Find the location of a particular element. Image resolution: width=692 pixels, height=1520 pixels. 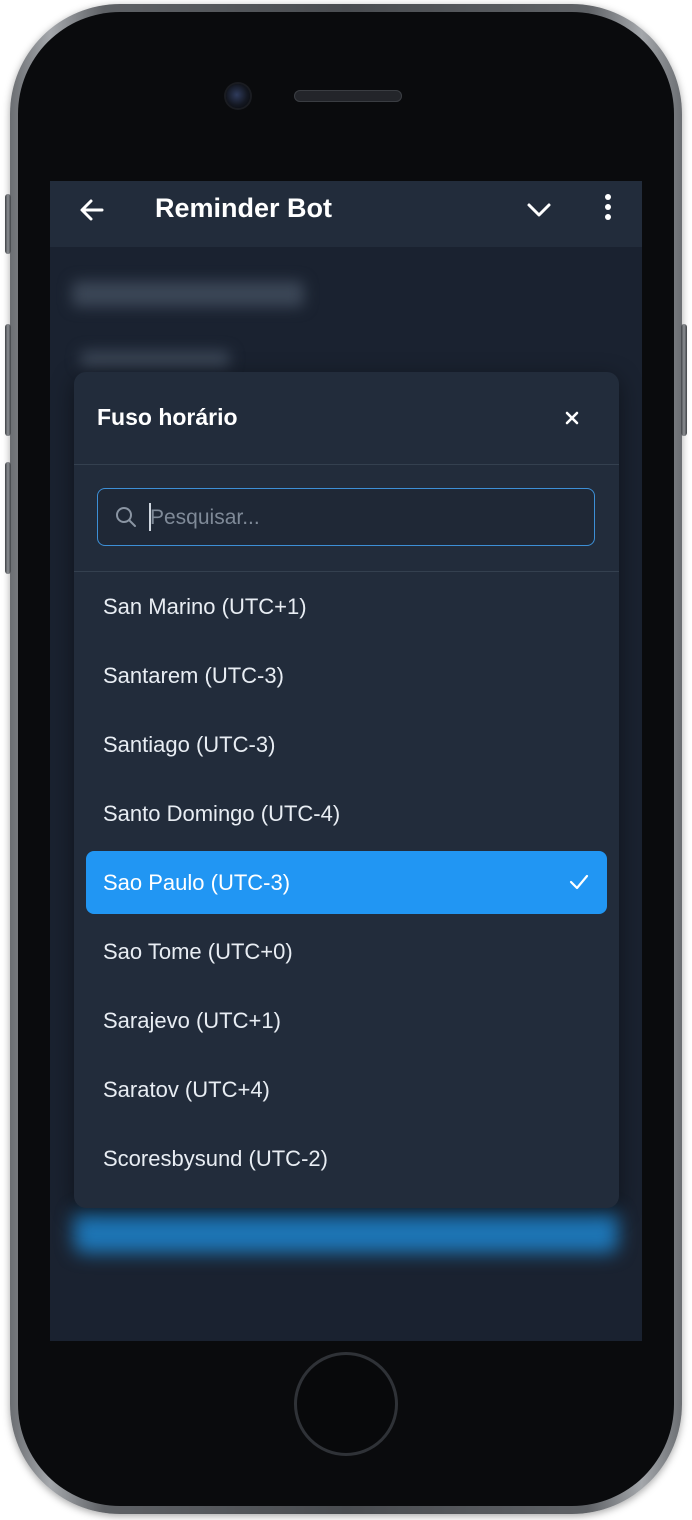

volume-down-button is located at coordinates (8, 518).